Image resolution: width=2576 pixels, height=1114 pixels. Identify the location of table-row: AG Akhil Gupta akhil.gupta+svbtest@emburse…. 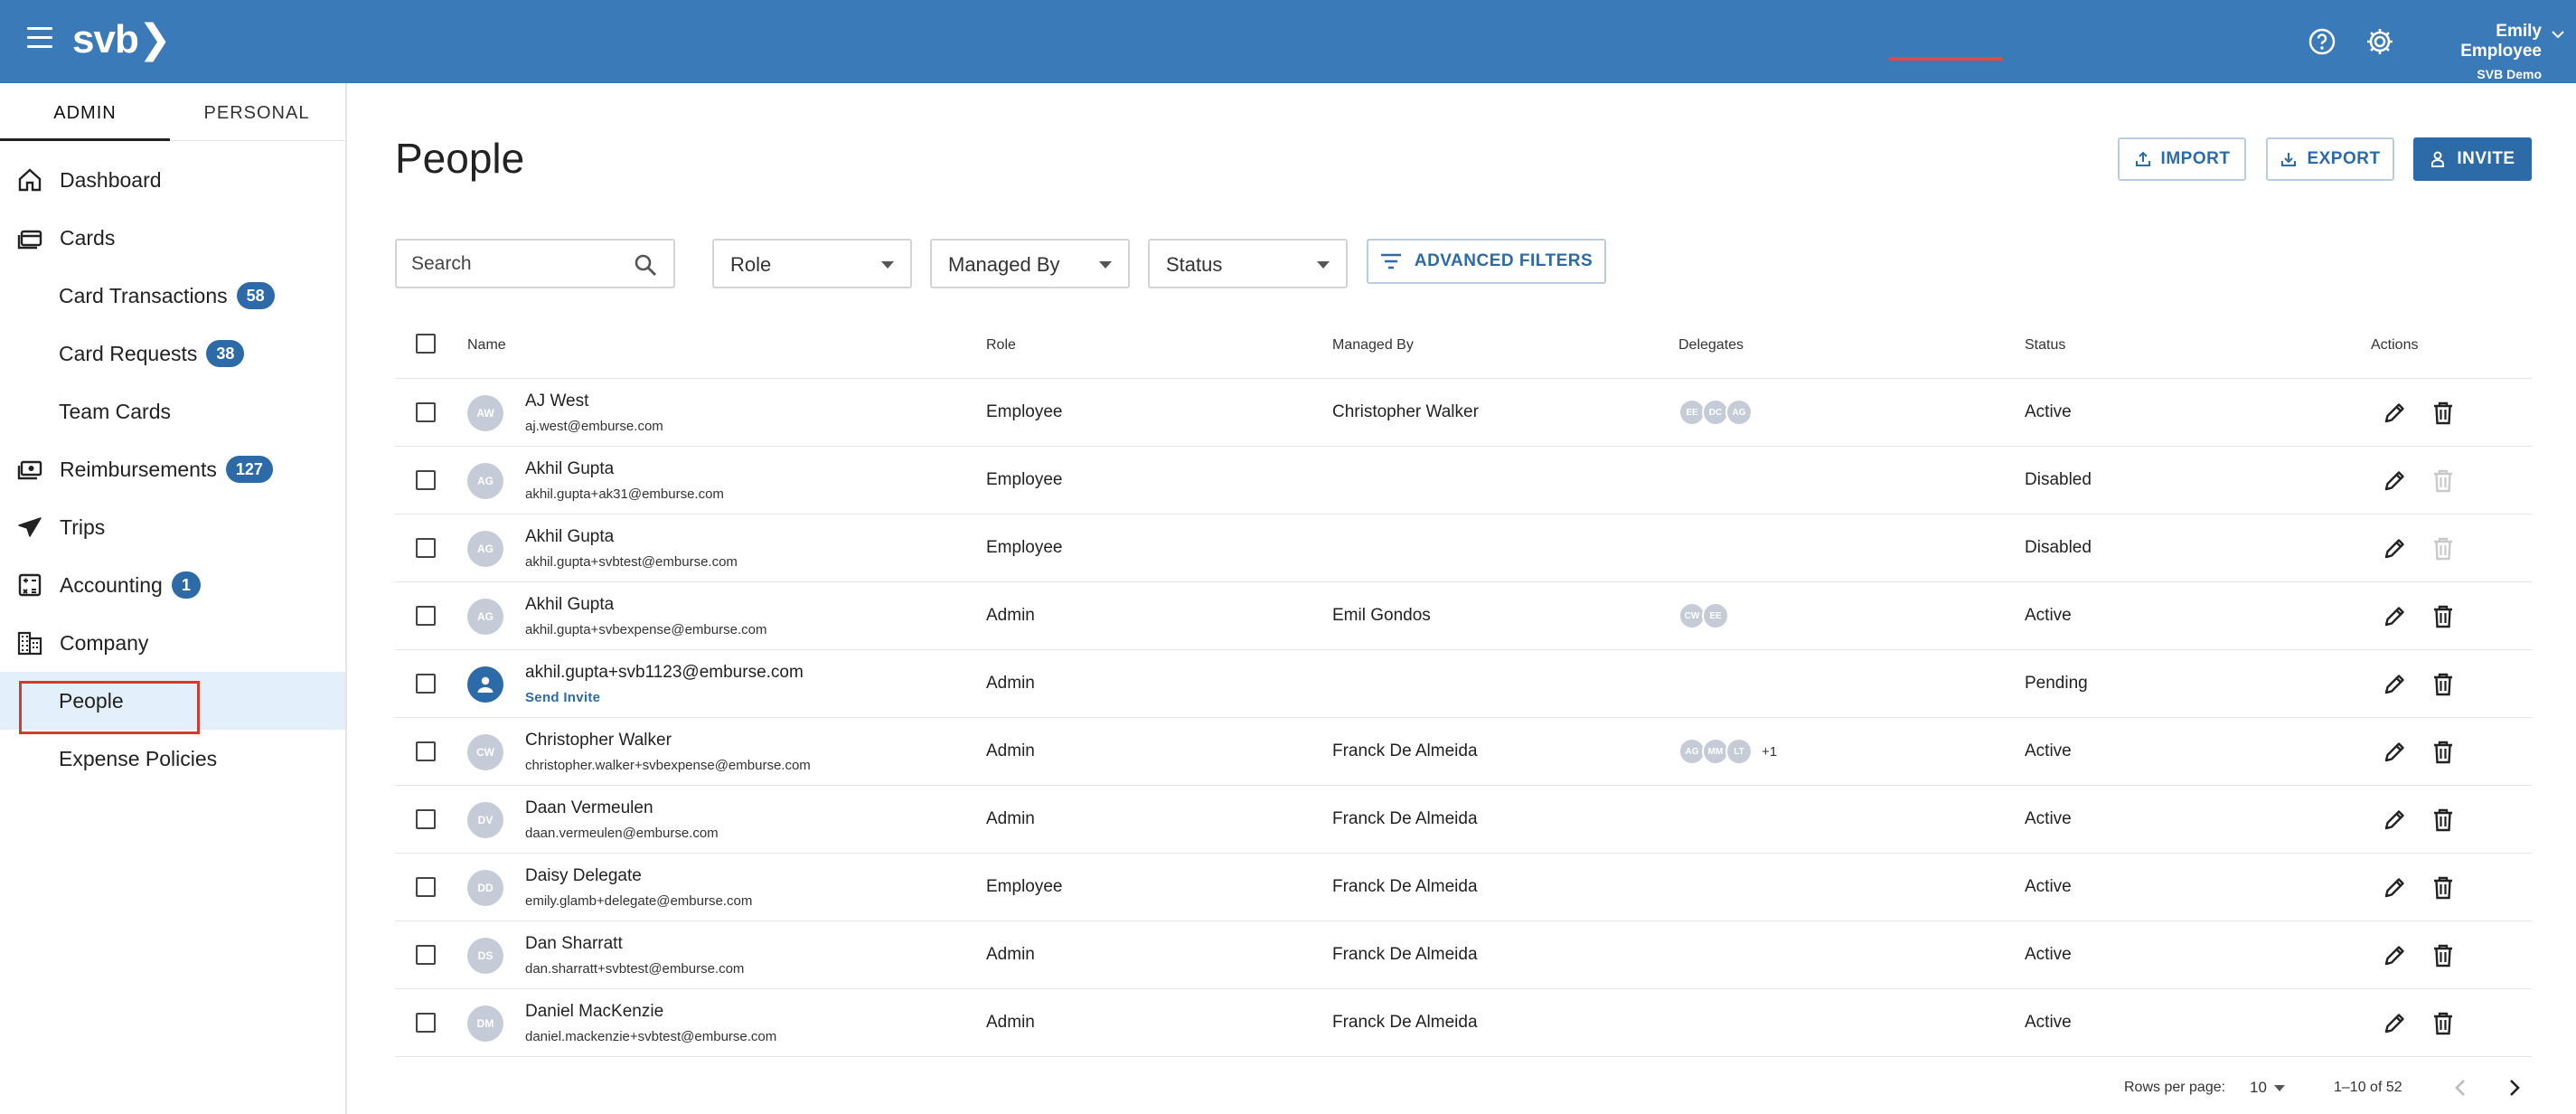
(1463, 548).